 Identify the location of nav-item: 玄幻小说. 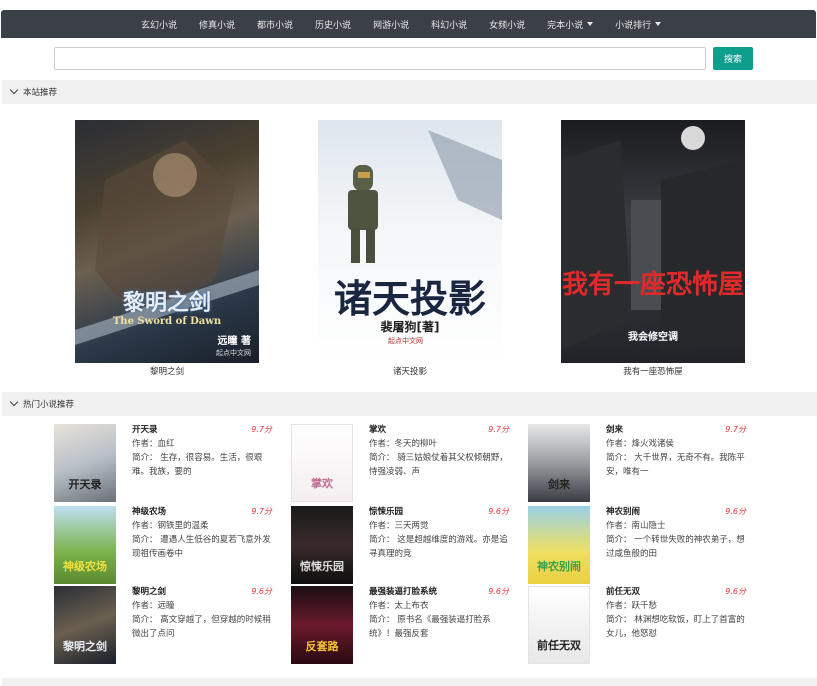
(159, 24).